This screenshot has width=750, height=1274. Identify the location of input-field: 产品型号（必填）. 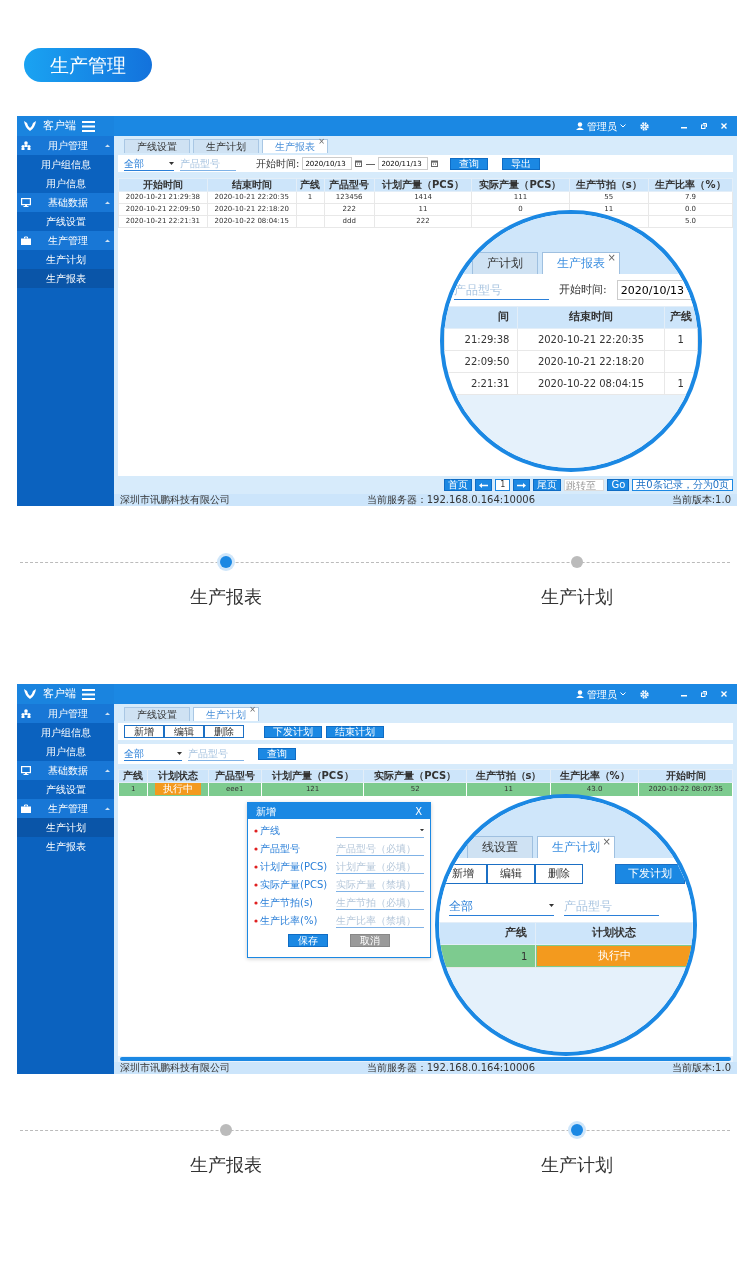
(380, 848).